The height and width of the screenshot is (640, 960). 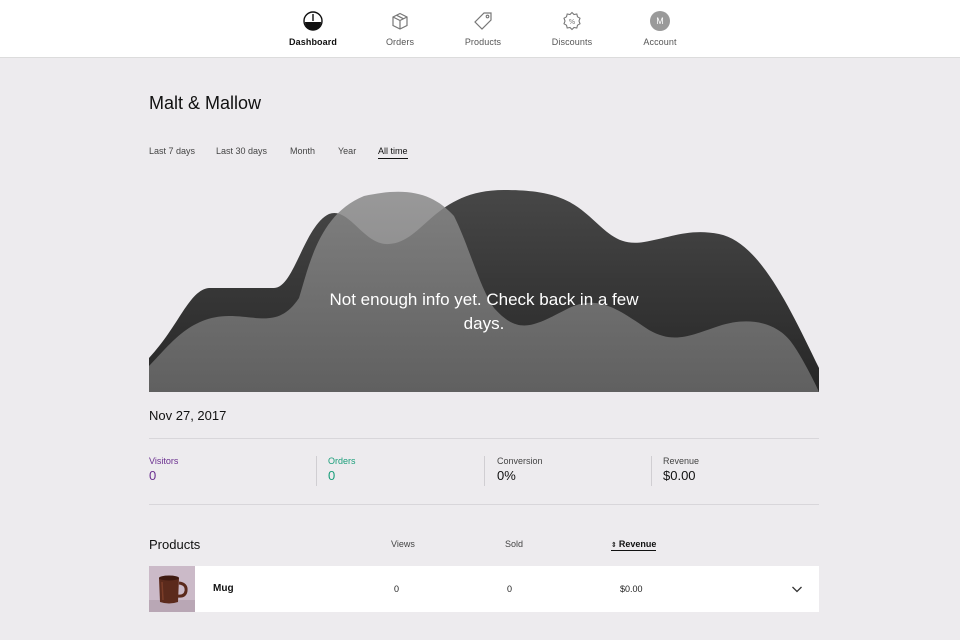 What do you see at coordinates (342, 461) in the screenshot?
I see `stat-label: Orders` at bounding box center [342, 461].